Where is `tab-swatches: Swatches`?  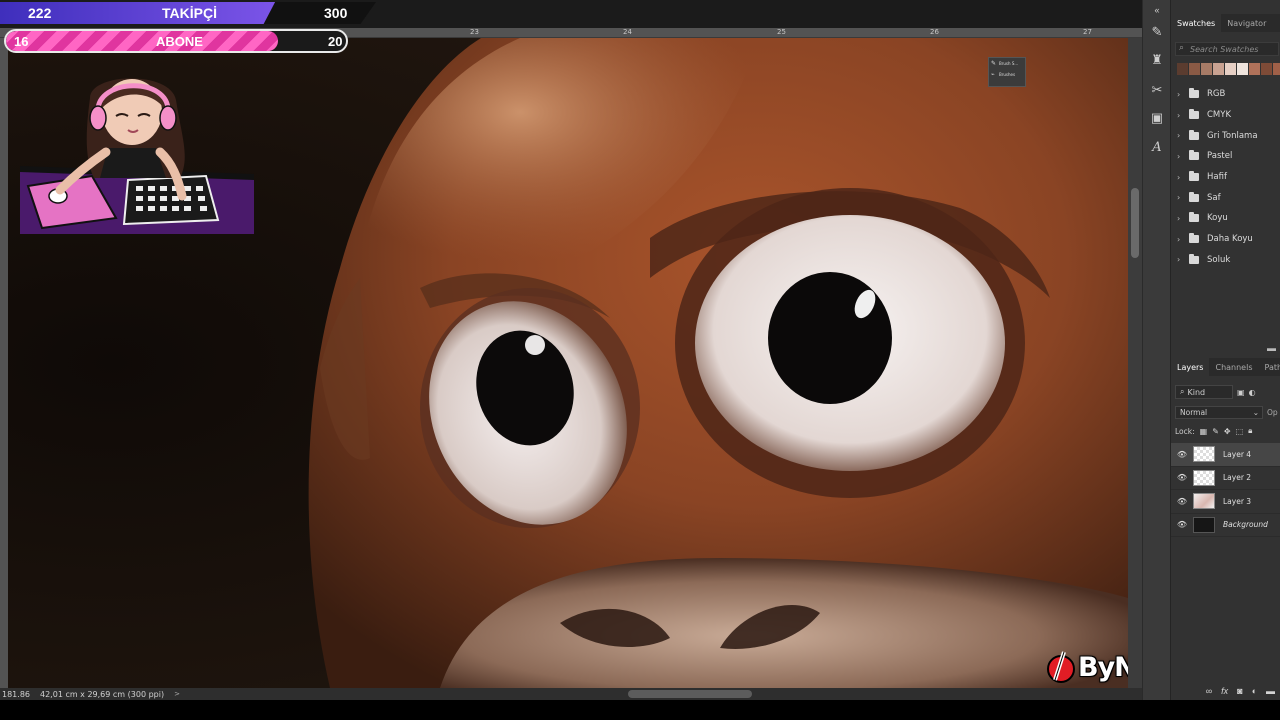
tab-swatches: Swatches is located at coordinates (1196, 23).